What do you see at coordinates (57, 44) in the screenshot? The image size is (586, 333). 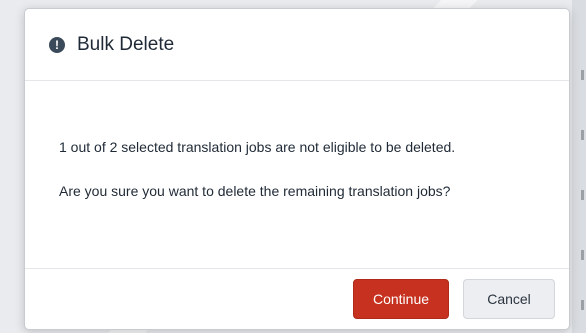 I see `exclamation-circle-icon: !` at bounding box center [57, 44].